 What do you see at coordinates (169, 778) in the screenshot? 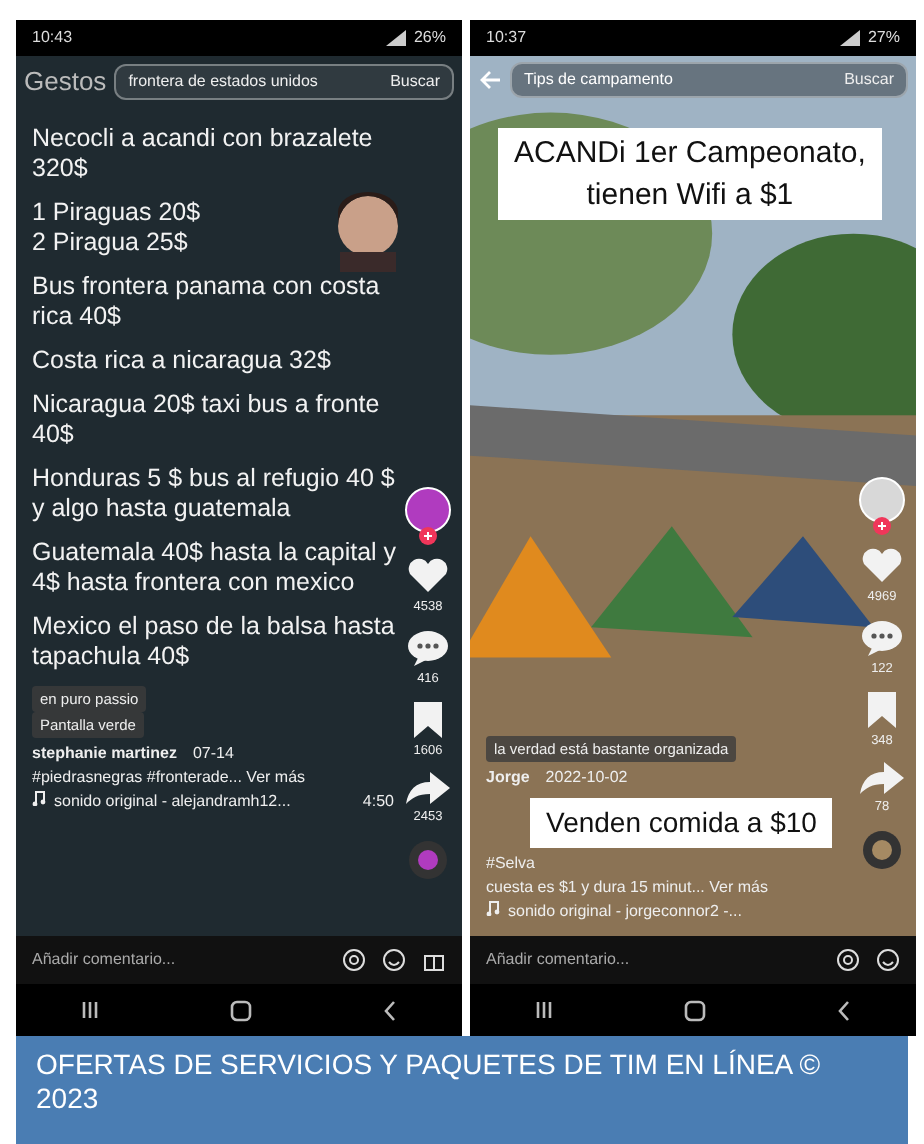
I see `post-description: #piedrasnegras #fronterade... Ver más` at bounding box center [169, 778].